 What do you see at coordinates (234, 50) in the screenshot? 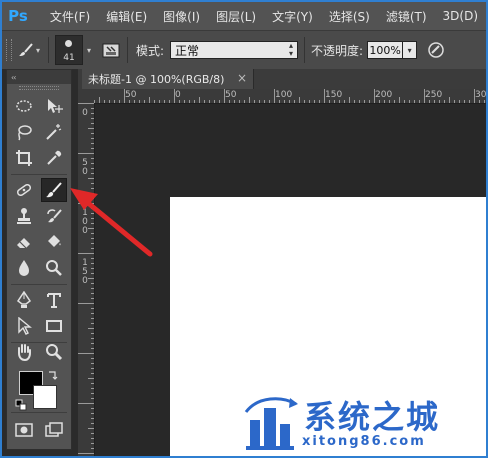
I see `mode-select: 正常 ▴ ▾` at bounding box center [234, 50].